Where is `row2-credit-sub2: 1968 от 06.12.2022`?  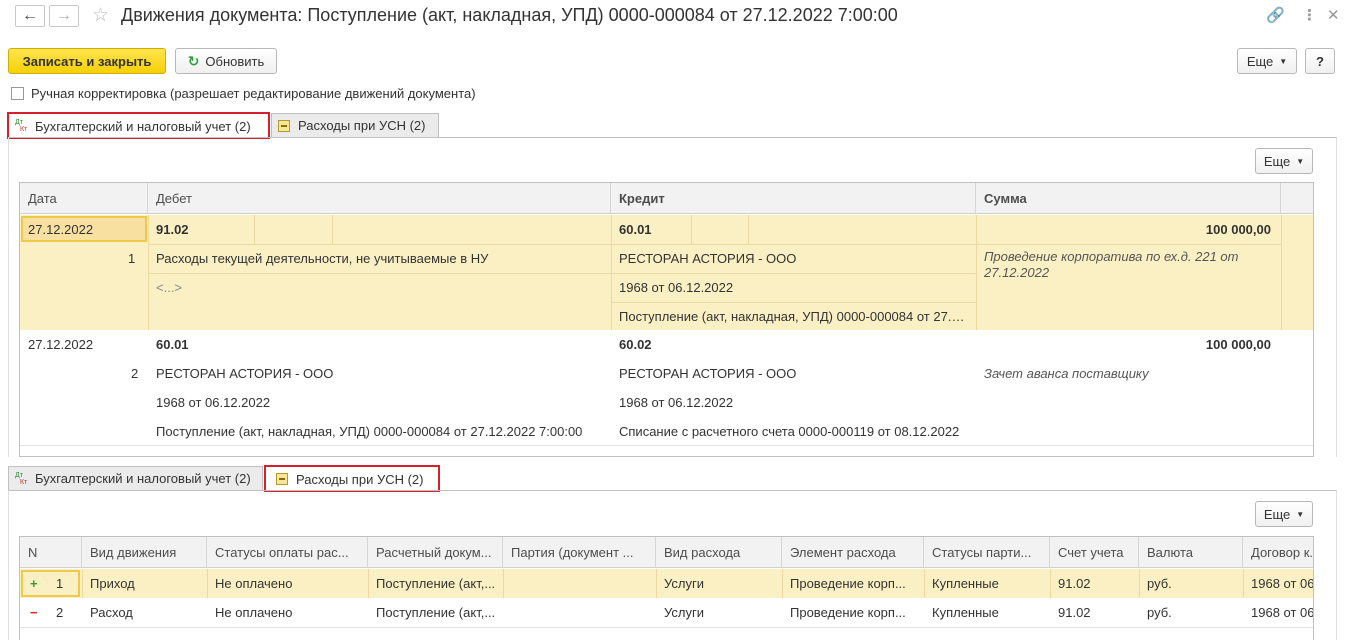
row2-credit-sub2: 1968 от 06.12.2022 is located at coordinates (676, 402).